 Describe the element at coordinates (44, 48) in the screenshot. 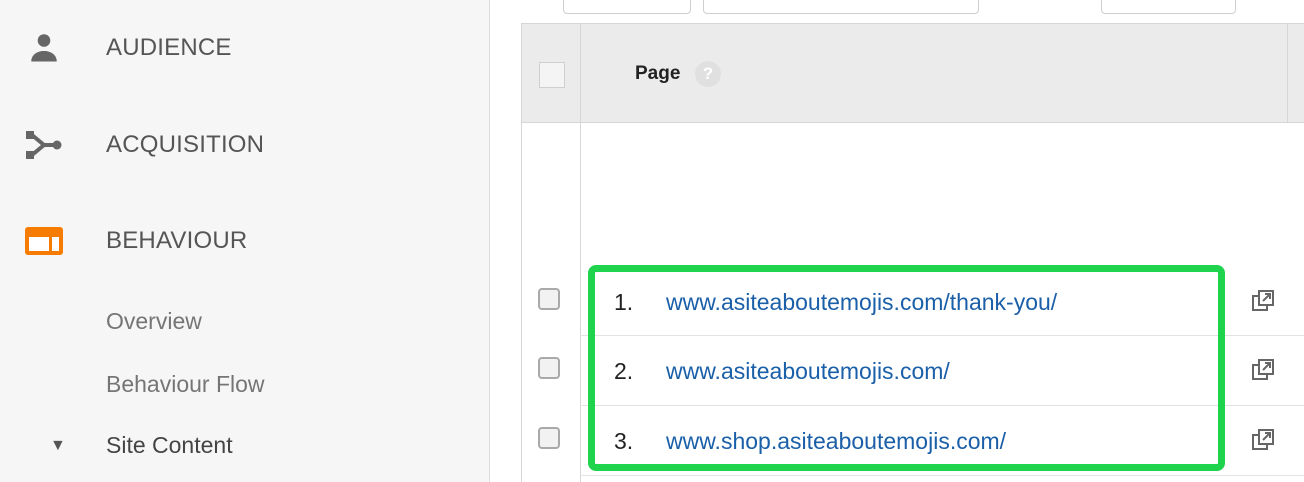

I see `person-icon` at that location.